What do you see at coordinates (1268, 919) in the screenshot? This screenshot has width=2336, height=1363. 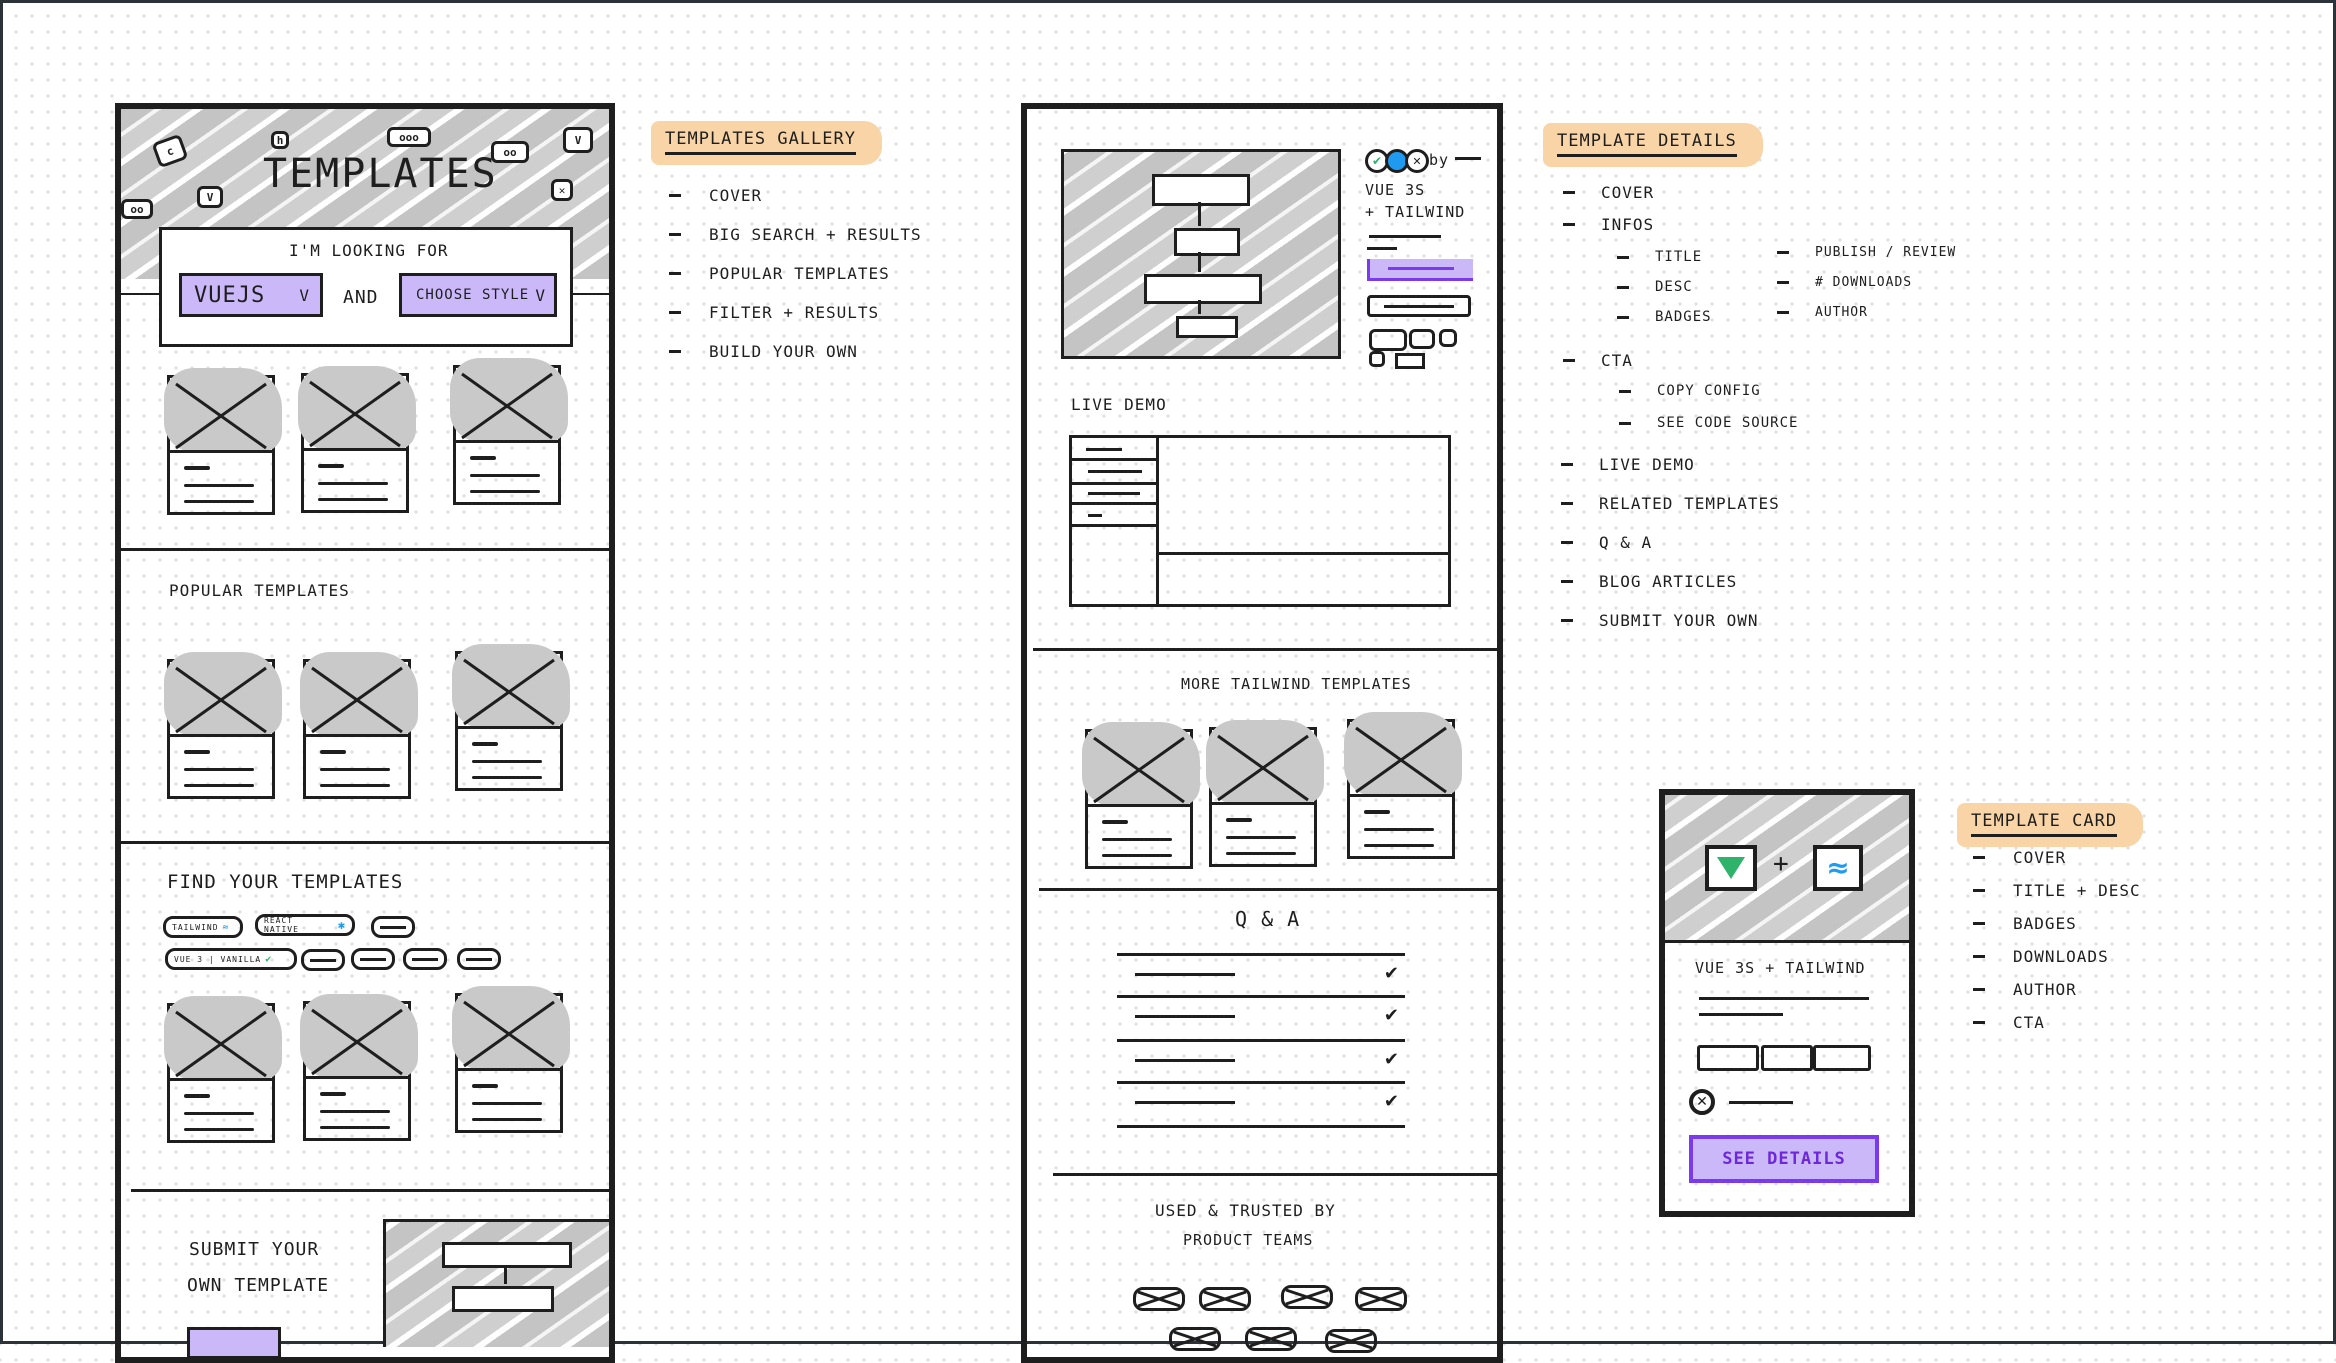 I see `qa-title: Q & A` at bounding box center [1268, 919].